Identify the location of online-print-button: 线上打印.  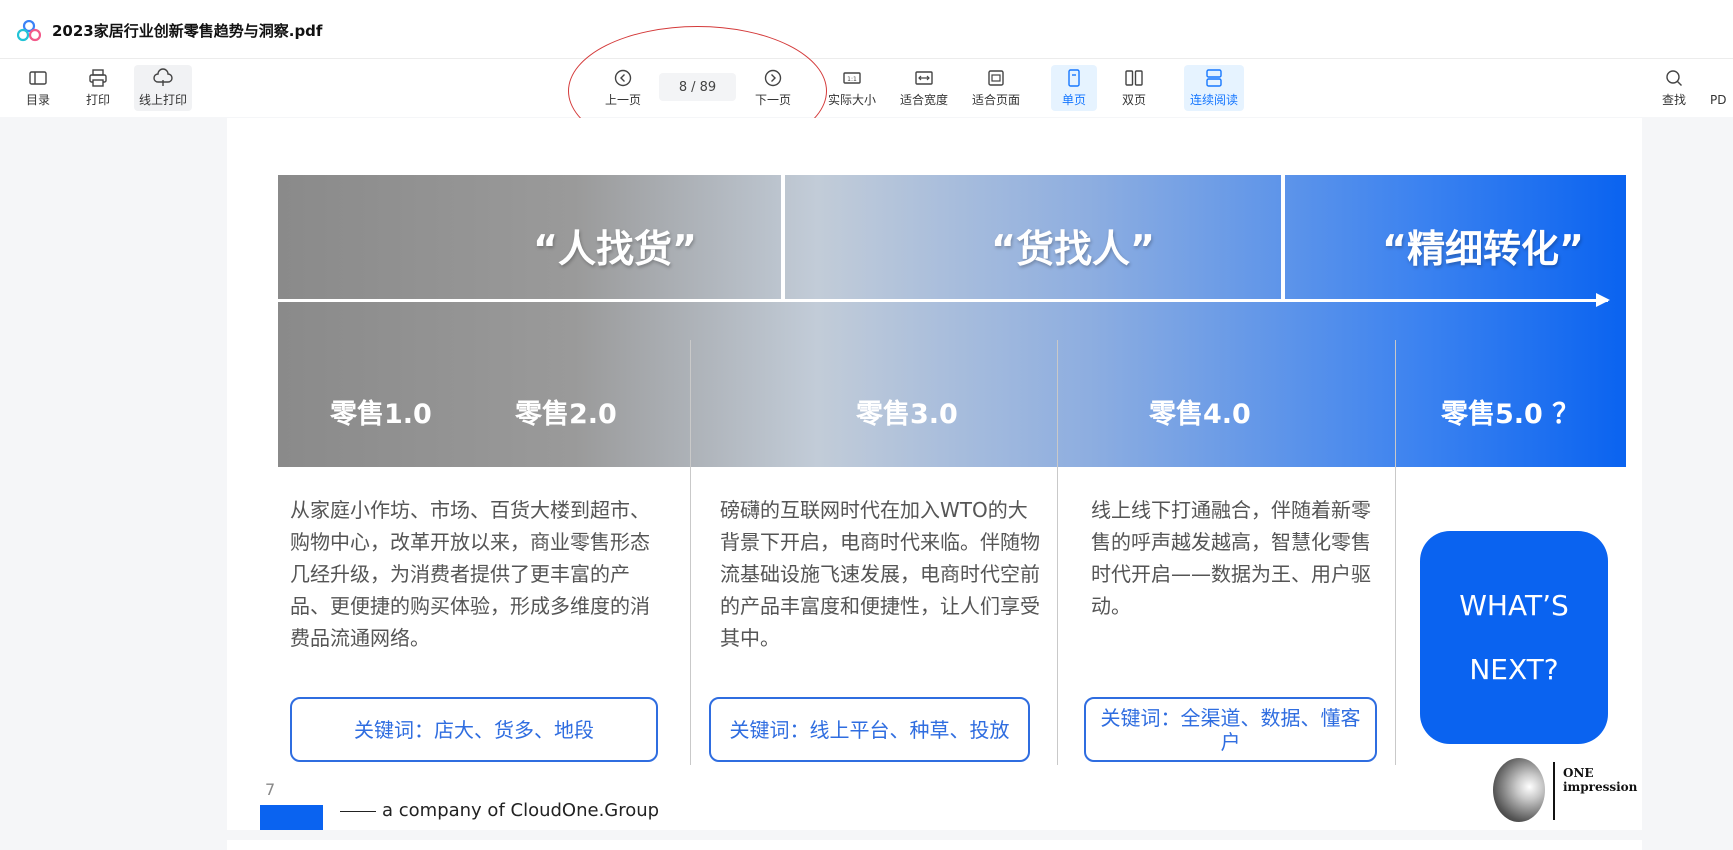
(163, 88).